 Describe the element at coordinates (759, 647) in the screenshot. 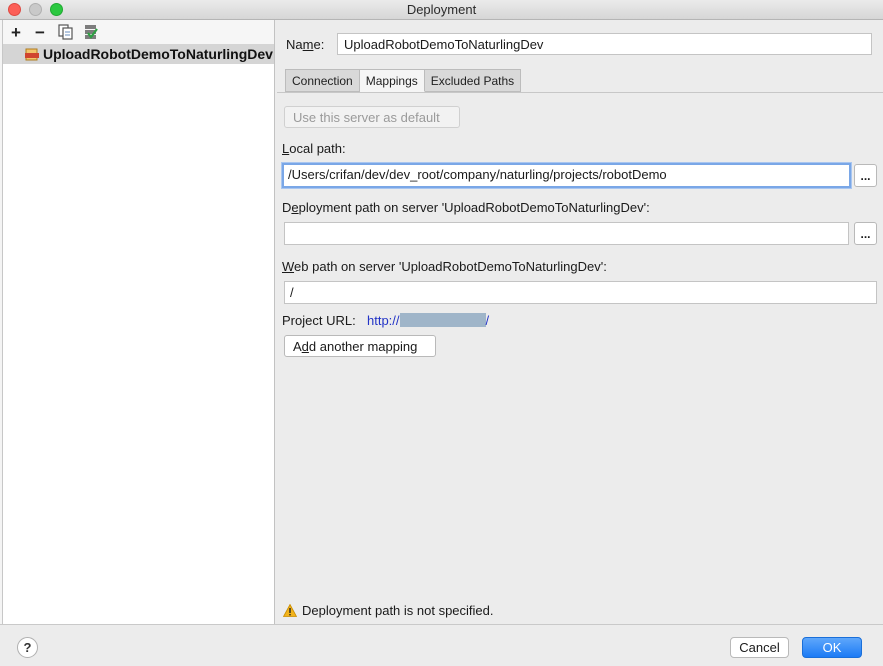

I see `cancel-button: Cancel` at that location.